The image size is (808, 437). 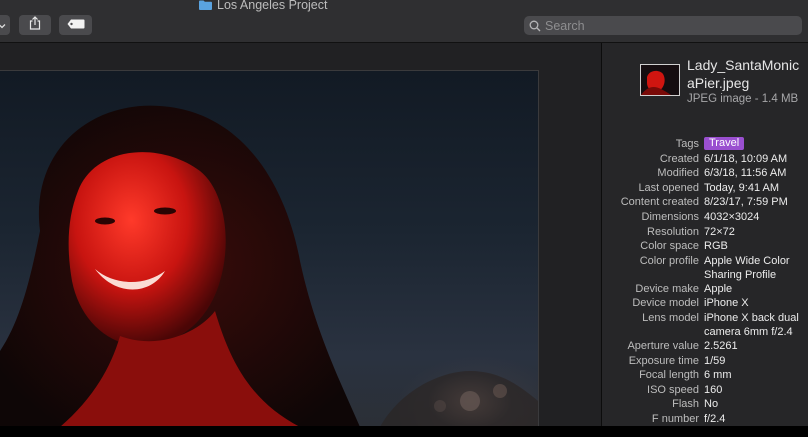 I want to click on meta-value: 72×72, so click(x=719, y=232).